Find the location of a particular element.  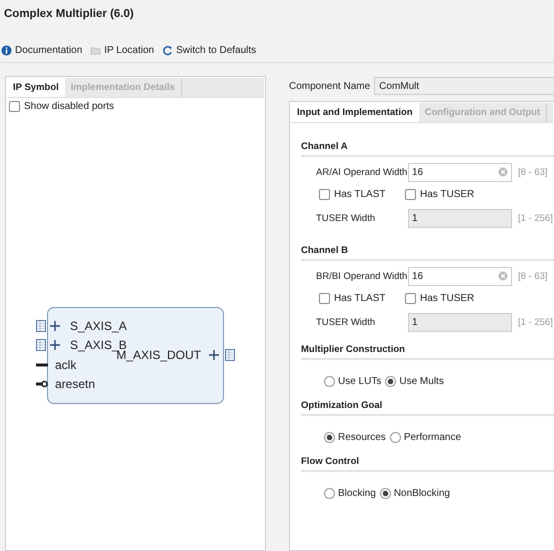

tab: Input and Implementation is located at coordinates (355, 112).